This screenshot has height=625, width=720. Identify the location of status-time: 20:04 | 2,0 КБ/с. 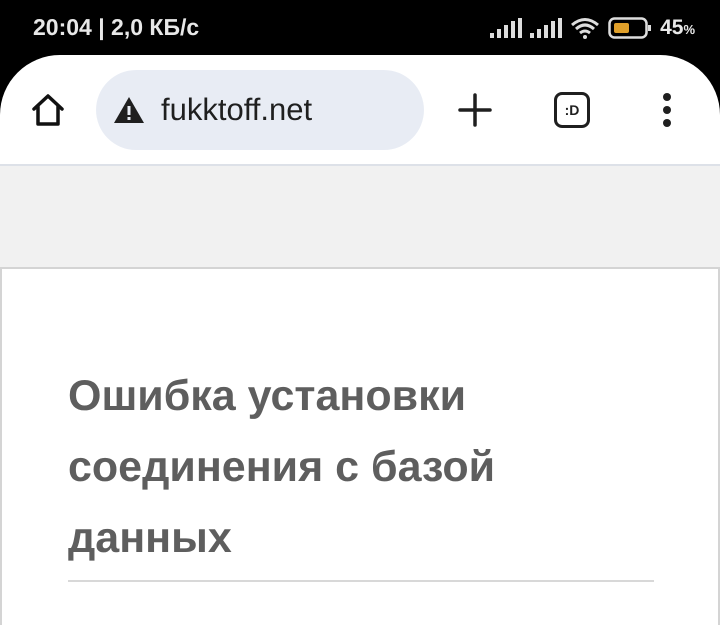
(116, 27).